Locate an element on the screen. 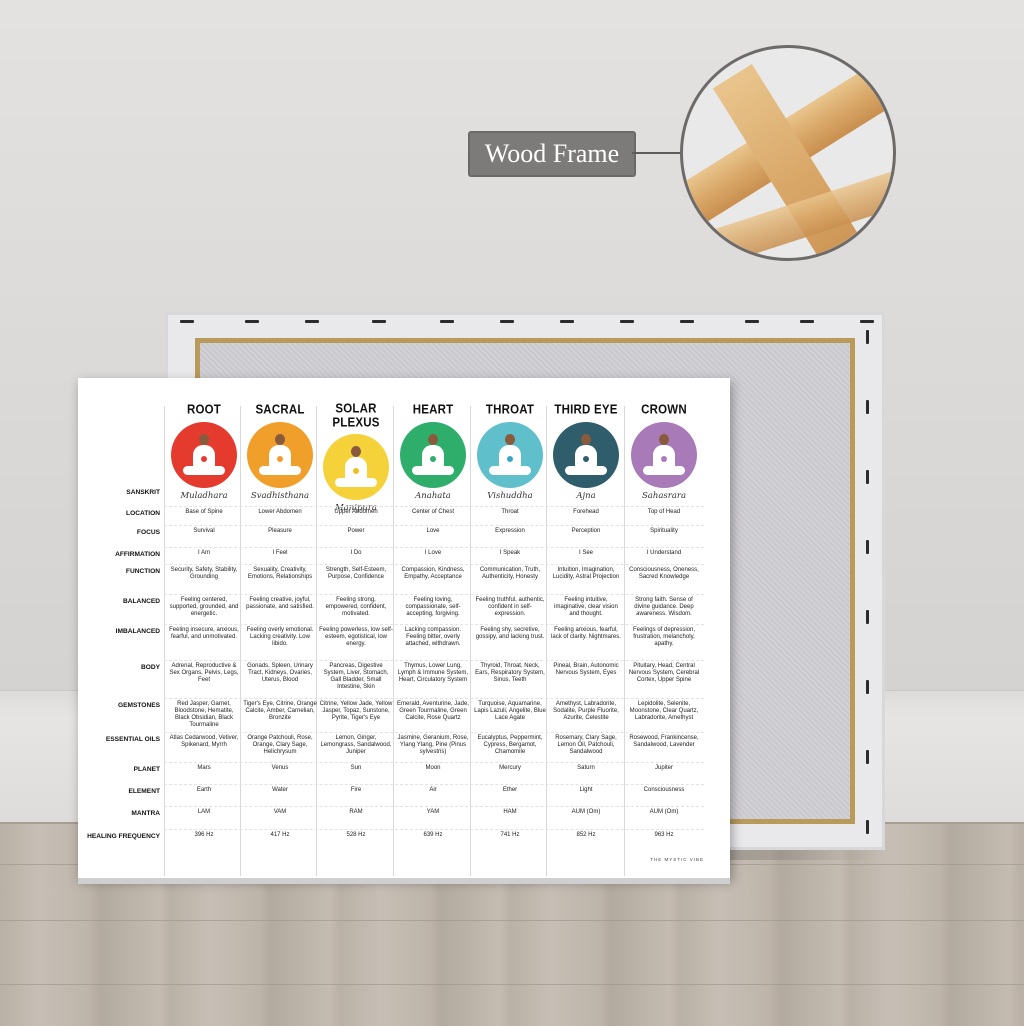 The height and width of the screenshot is (1026, 1024). chakra-column-root: ROOT Muladhara is located at coordinates (204, 452).